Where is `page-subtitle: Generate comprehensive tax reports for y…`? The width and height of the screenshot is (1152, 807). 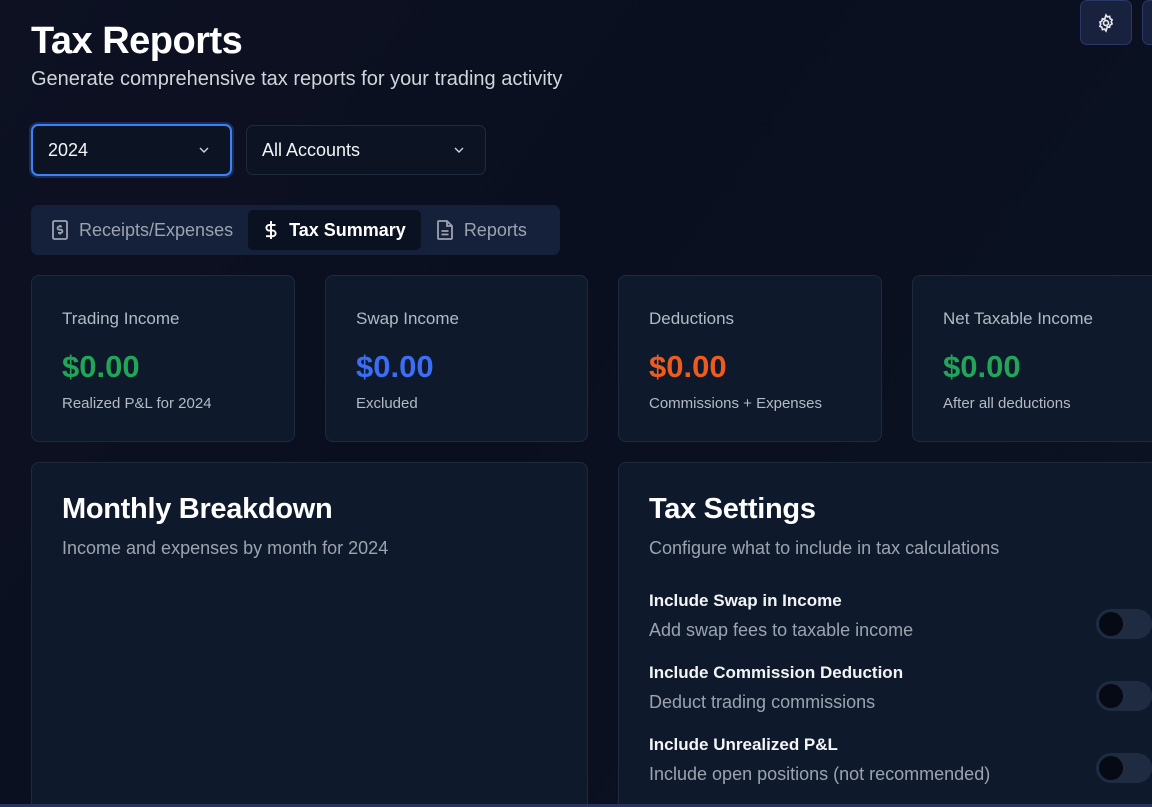 page-subtitle: Generate comprehensive tax reports for y… is located at coordinates (297, 79).